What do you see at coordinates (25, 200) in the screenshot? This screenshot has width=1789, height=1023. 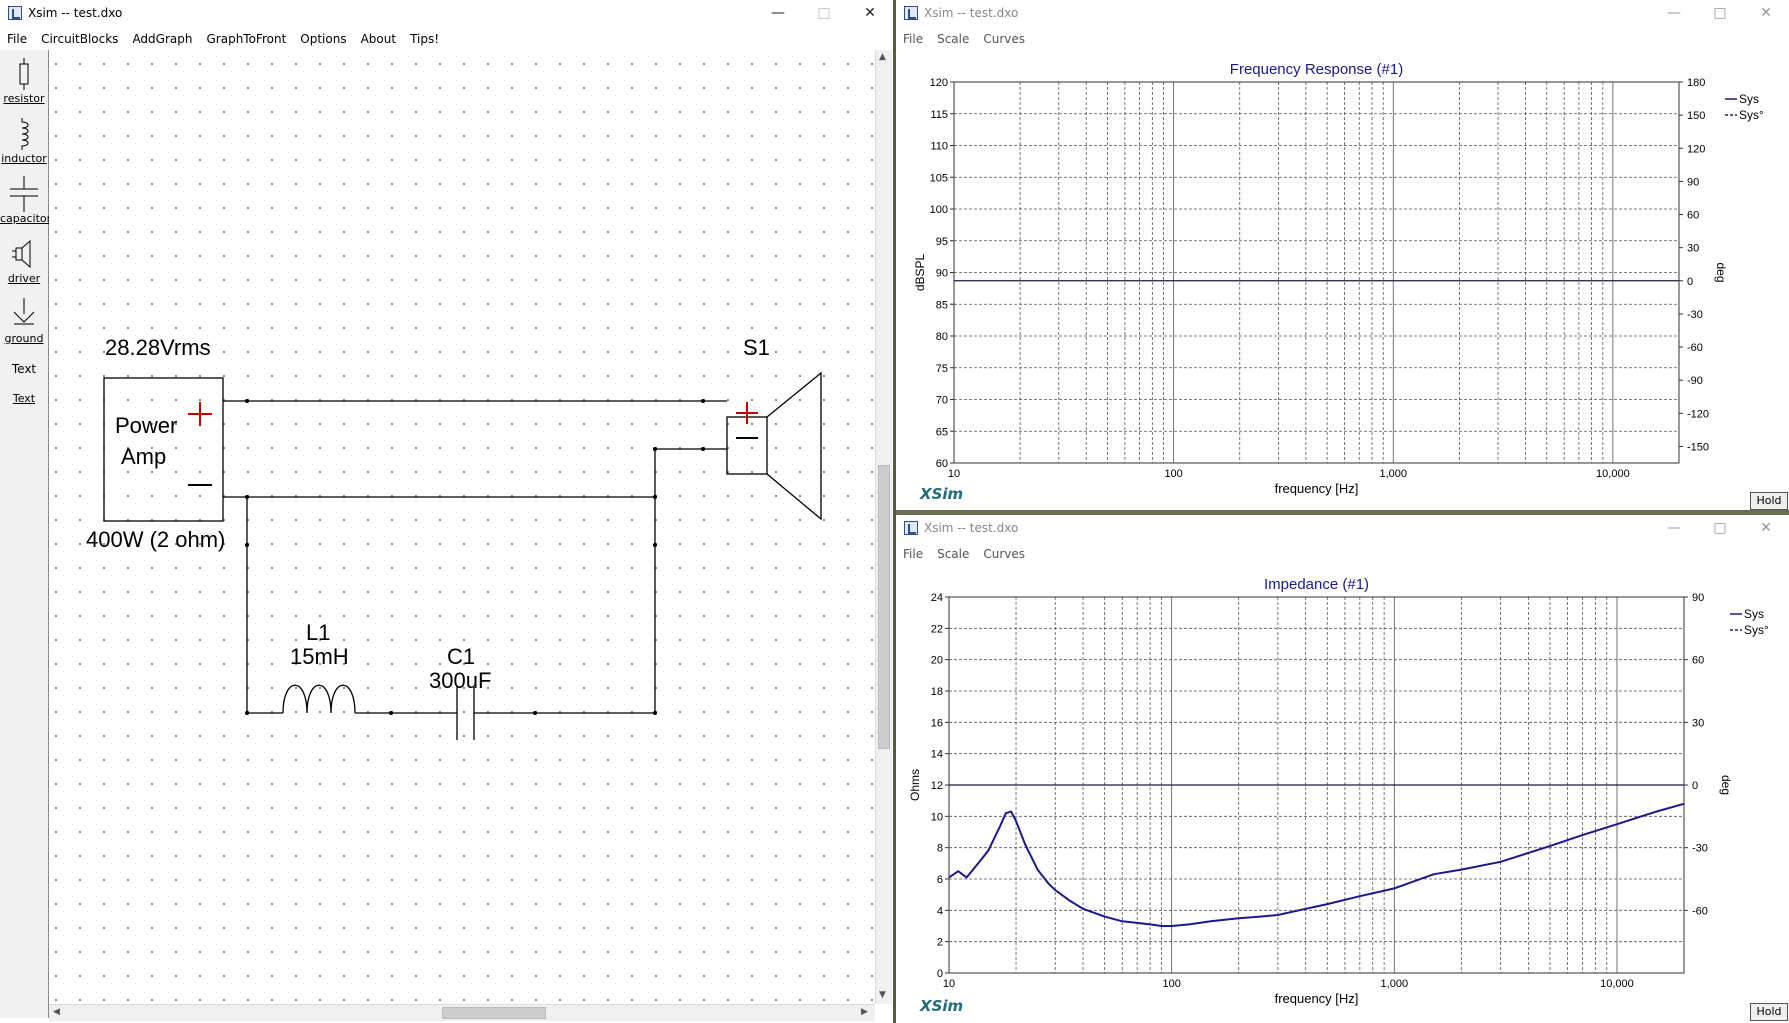 I see `capacitor-tool: capacitor` at bounding box center [25, 200].